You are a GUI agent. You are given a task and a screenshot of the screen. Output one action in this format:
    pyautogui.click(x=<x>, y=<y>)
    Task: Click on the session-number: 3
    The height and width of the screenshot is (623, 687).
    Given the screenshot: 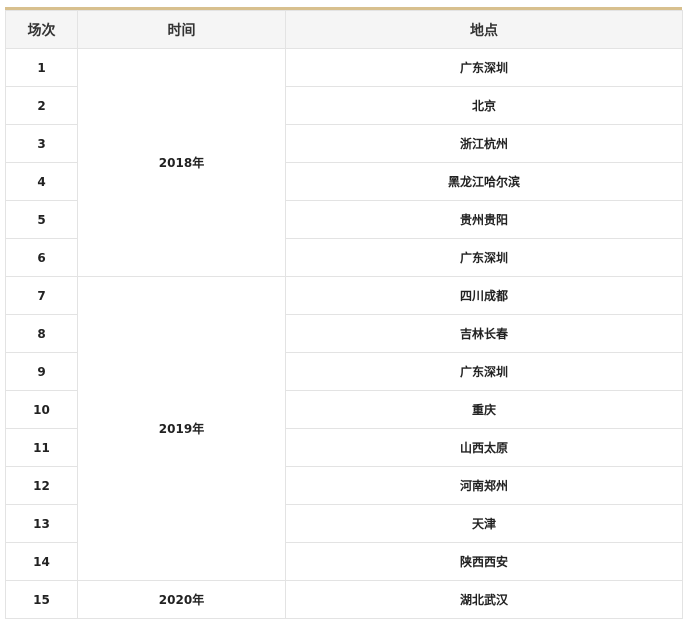 What is the action you would take?
    pyautogui.click(x=41, y=143)
    